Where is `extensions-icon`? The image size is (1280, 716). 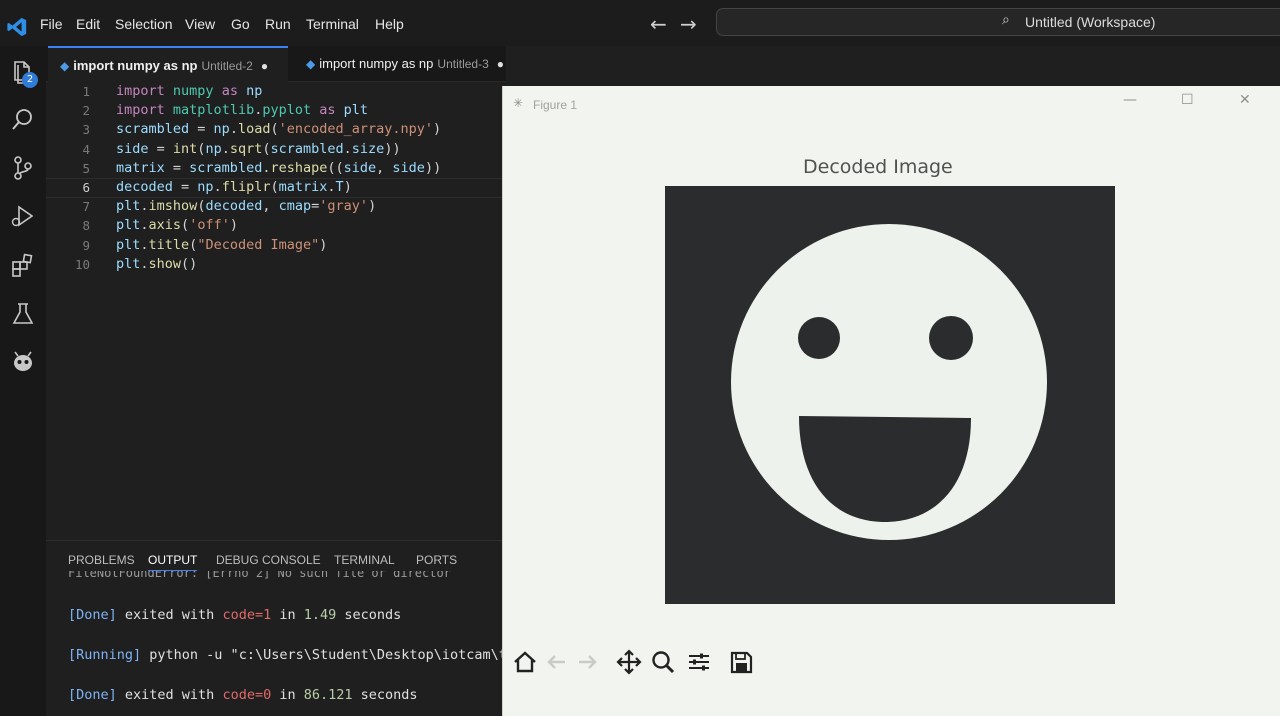
extensions-icon is located at coordinates (23, 266).